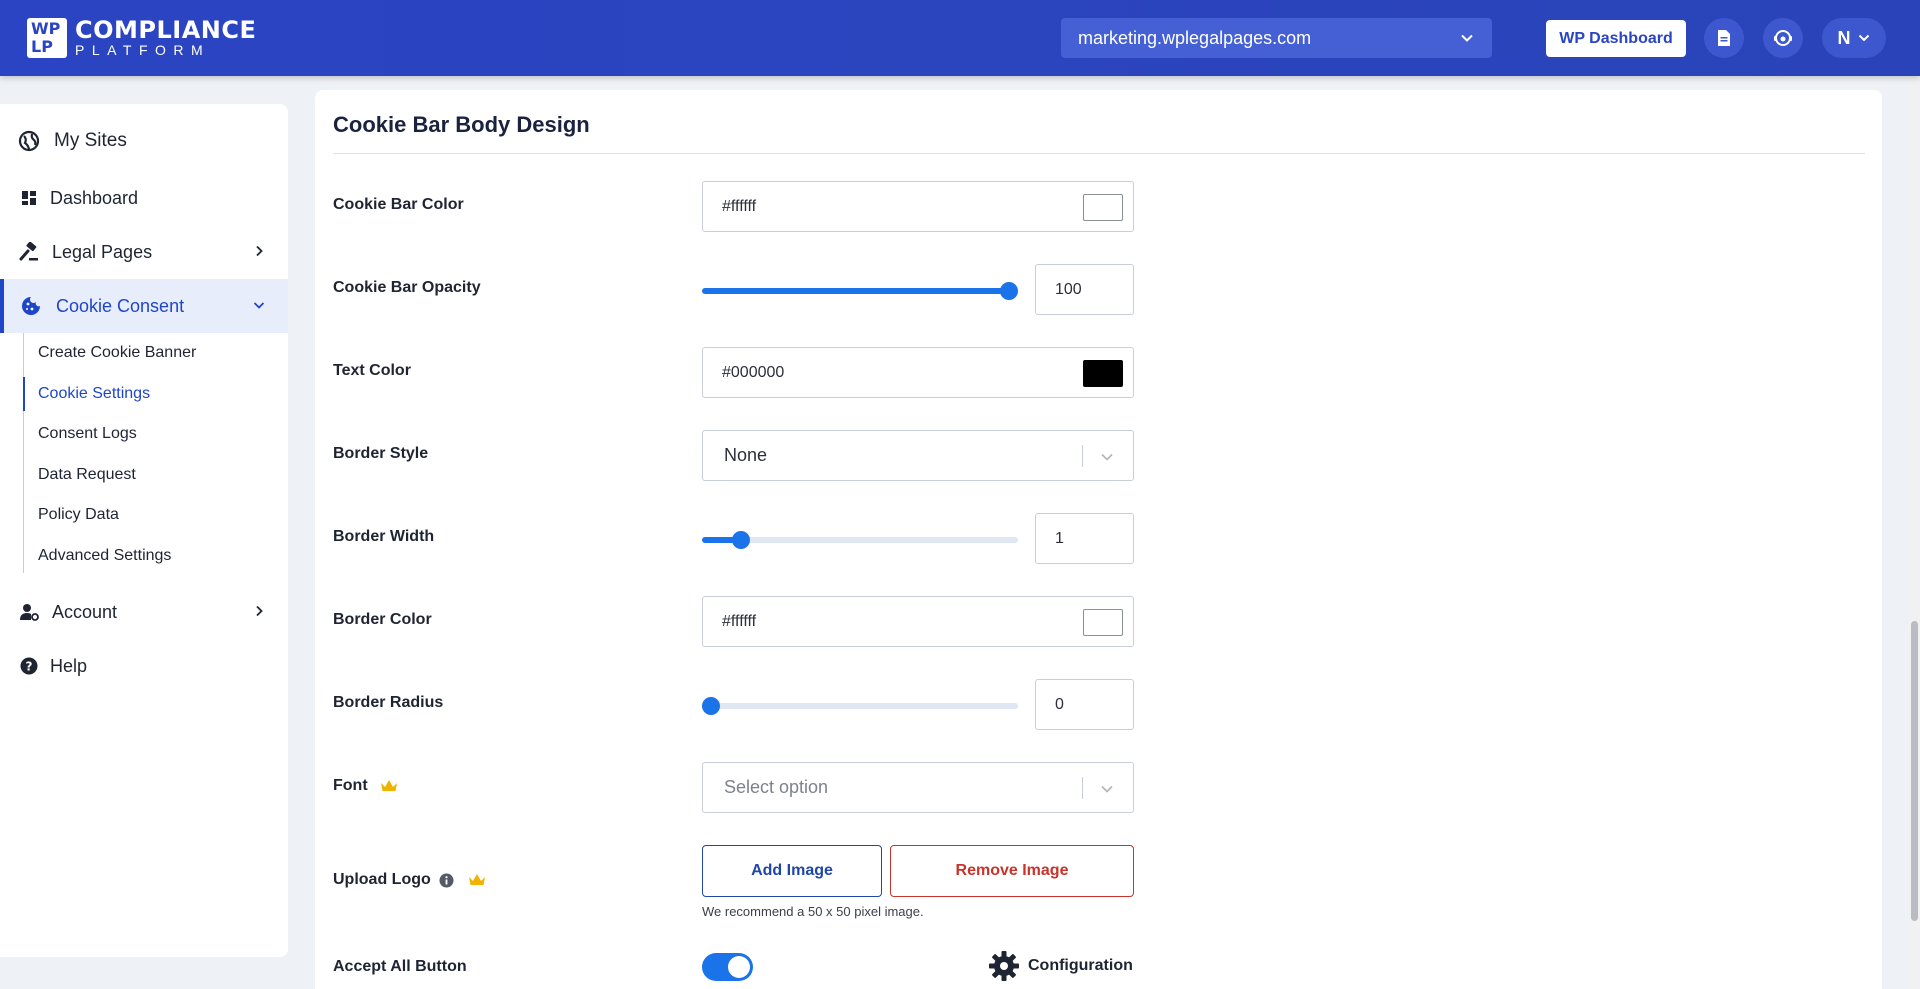 The image size is (1920, 989). I want to click on logo-subtitle: PLATFORM, so click(143, 50).